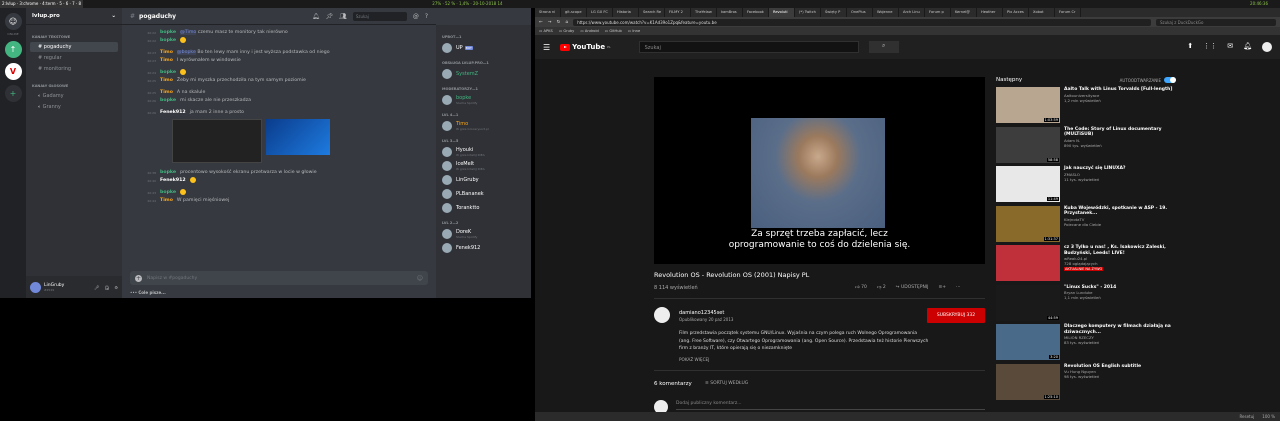 Image resolution: width=1280 pixels, height=421 pixels. Describe the element at coordinates (1230, 47) in the screenshot. I see `messages-icon: ✉` at that location.